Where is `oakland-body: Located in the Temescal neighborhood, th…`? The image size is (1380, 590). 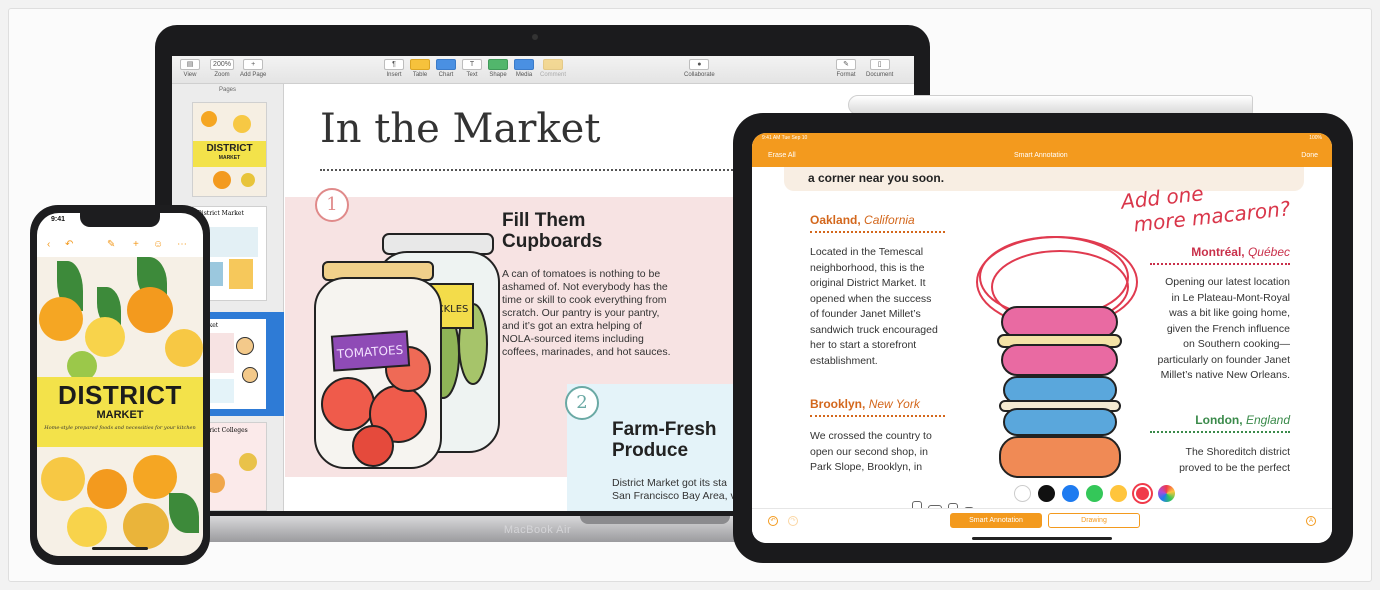
oakland-body: Located in the Temescal neighborhood, th… is located at coordinates (874, 306).